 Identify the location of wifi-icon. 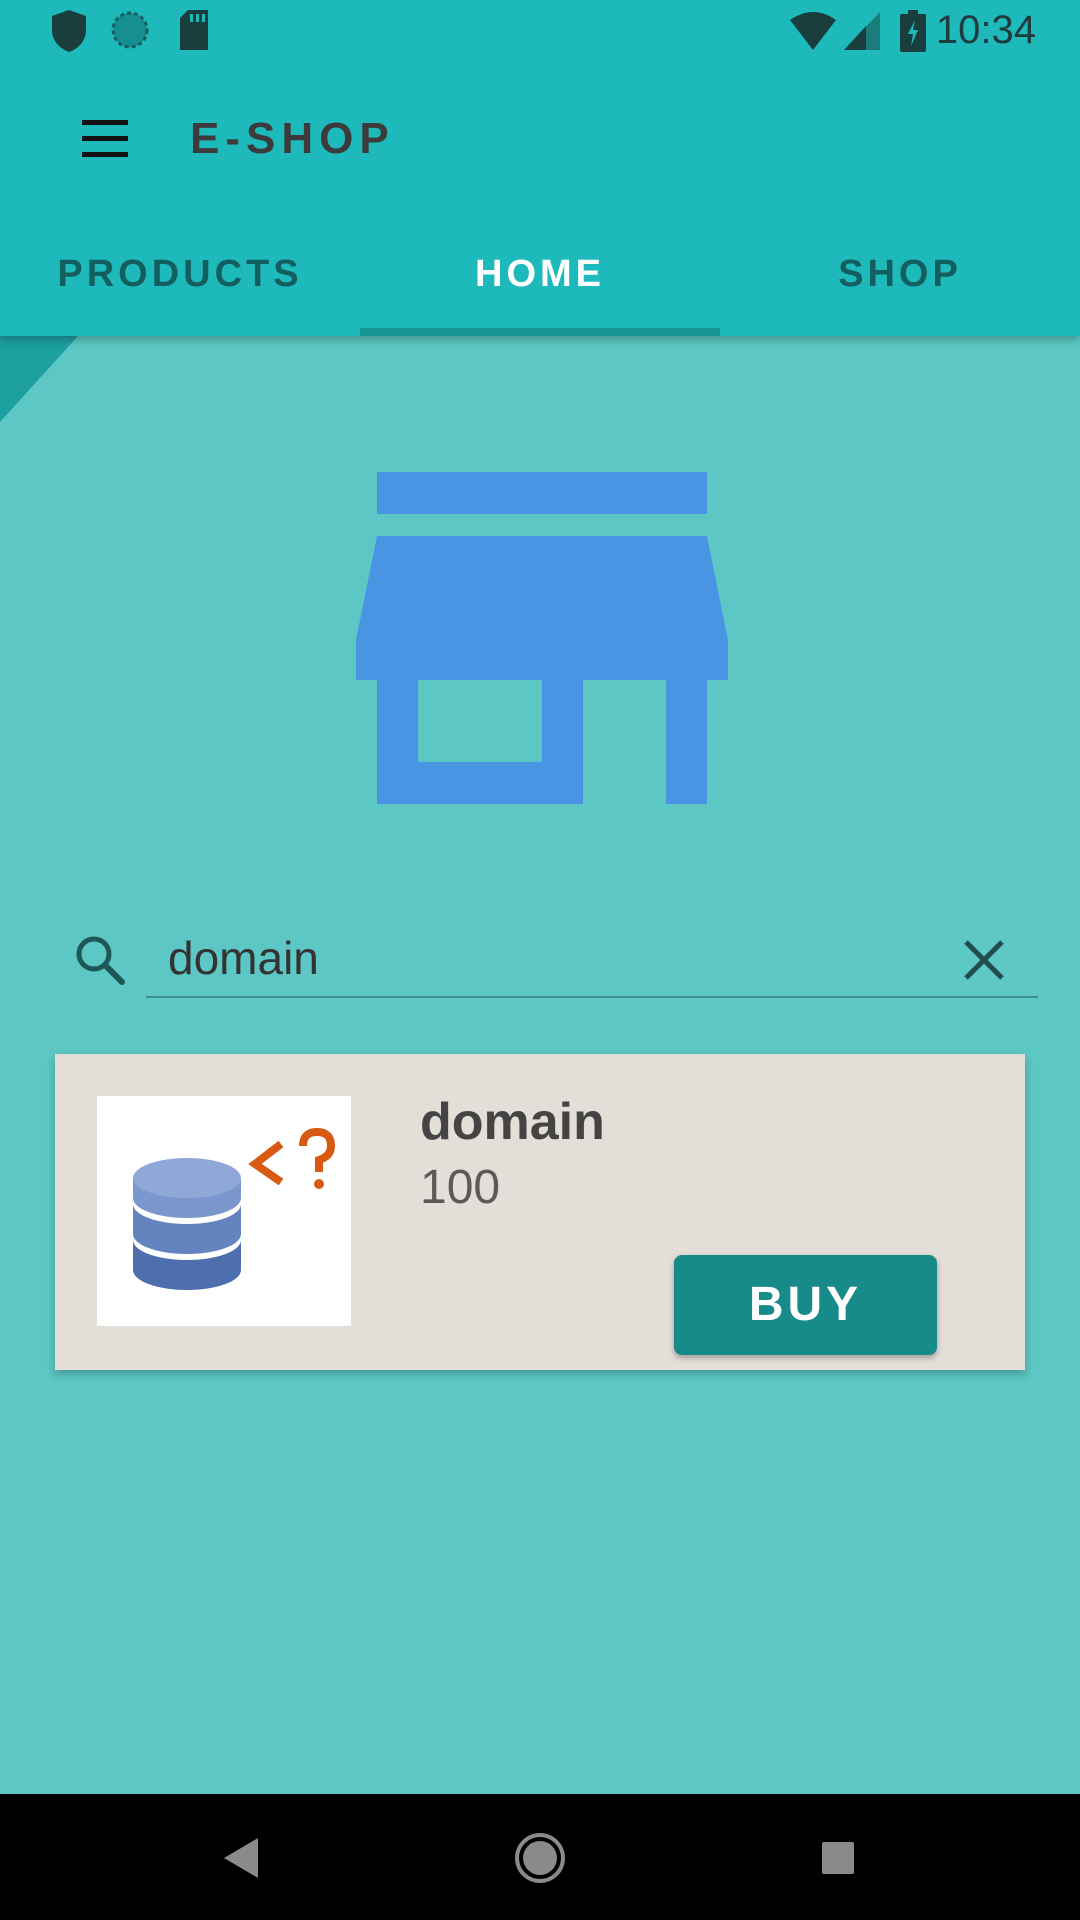
(813, 31).